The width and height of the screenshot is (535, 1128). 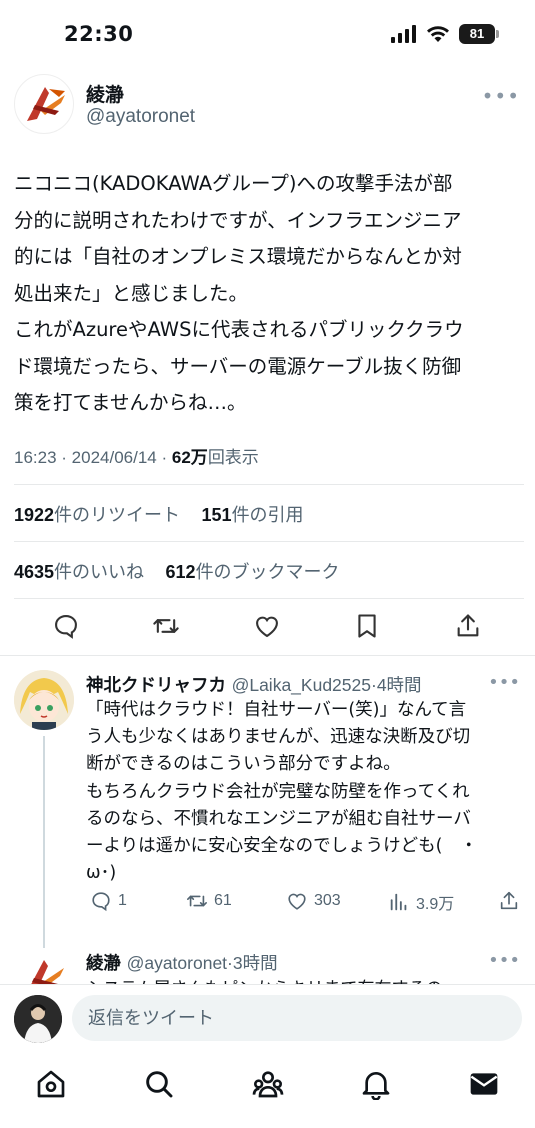 I want to click on likes-count: 4635, so click(x=34, y=572).